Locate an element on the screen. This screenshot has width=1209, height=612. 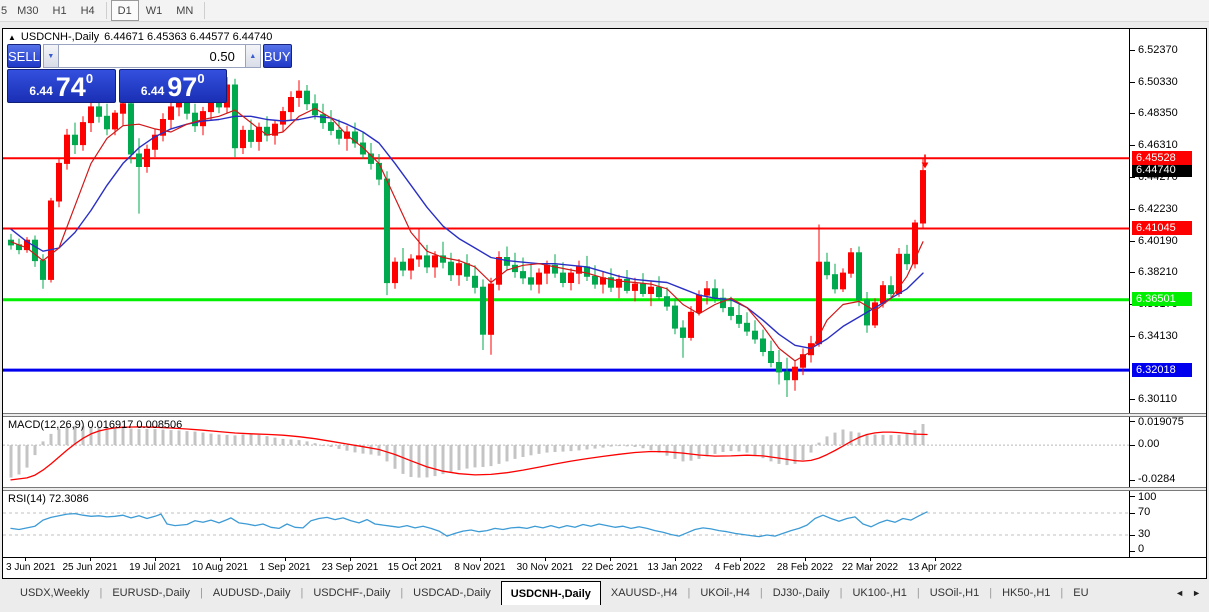
timeframe-button-w1: W1 is located at coordinates (154, 10).